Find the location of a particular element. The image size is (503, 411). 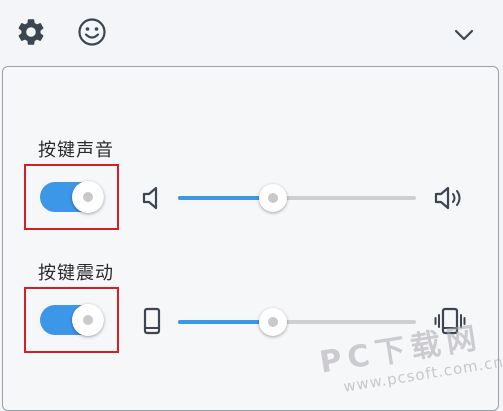

phone-icon is located at coordinates (152, 321).